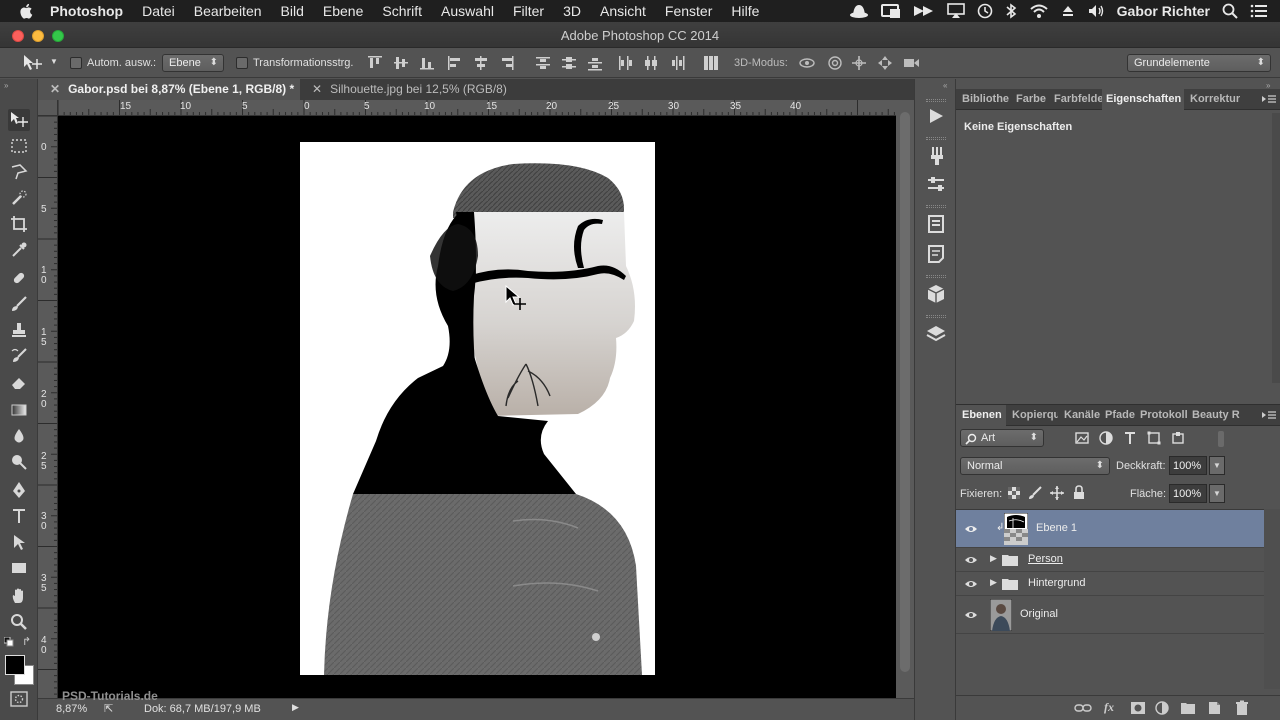 The image size is (1280, 720). I want to click on tab-silhouette-jpg: ✕ Silhouette.jpg bei 12,5% (RGB/8), so click(410, 89).